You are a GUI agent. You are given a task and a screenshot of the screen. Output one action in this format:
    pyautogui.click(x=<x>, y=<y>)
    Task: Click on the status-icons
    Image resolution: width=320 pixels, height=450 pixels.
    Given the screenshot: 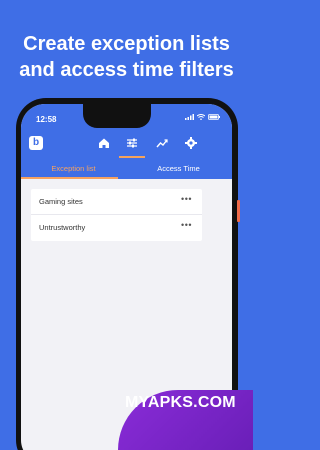 What is the action you would take?
    pyautogui.click(x=202, y=117)
    